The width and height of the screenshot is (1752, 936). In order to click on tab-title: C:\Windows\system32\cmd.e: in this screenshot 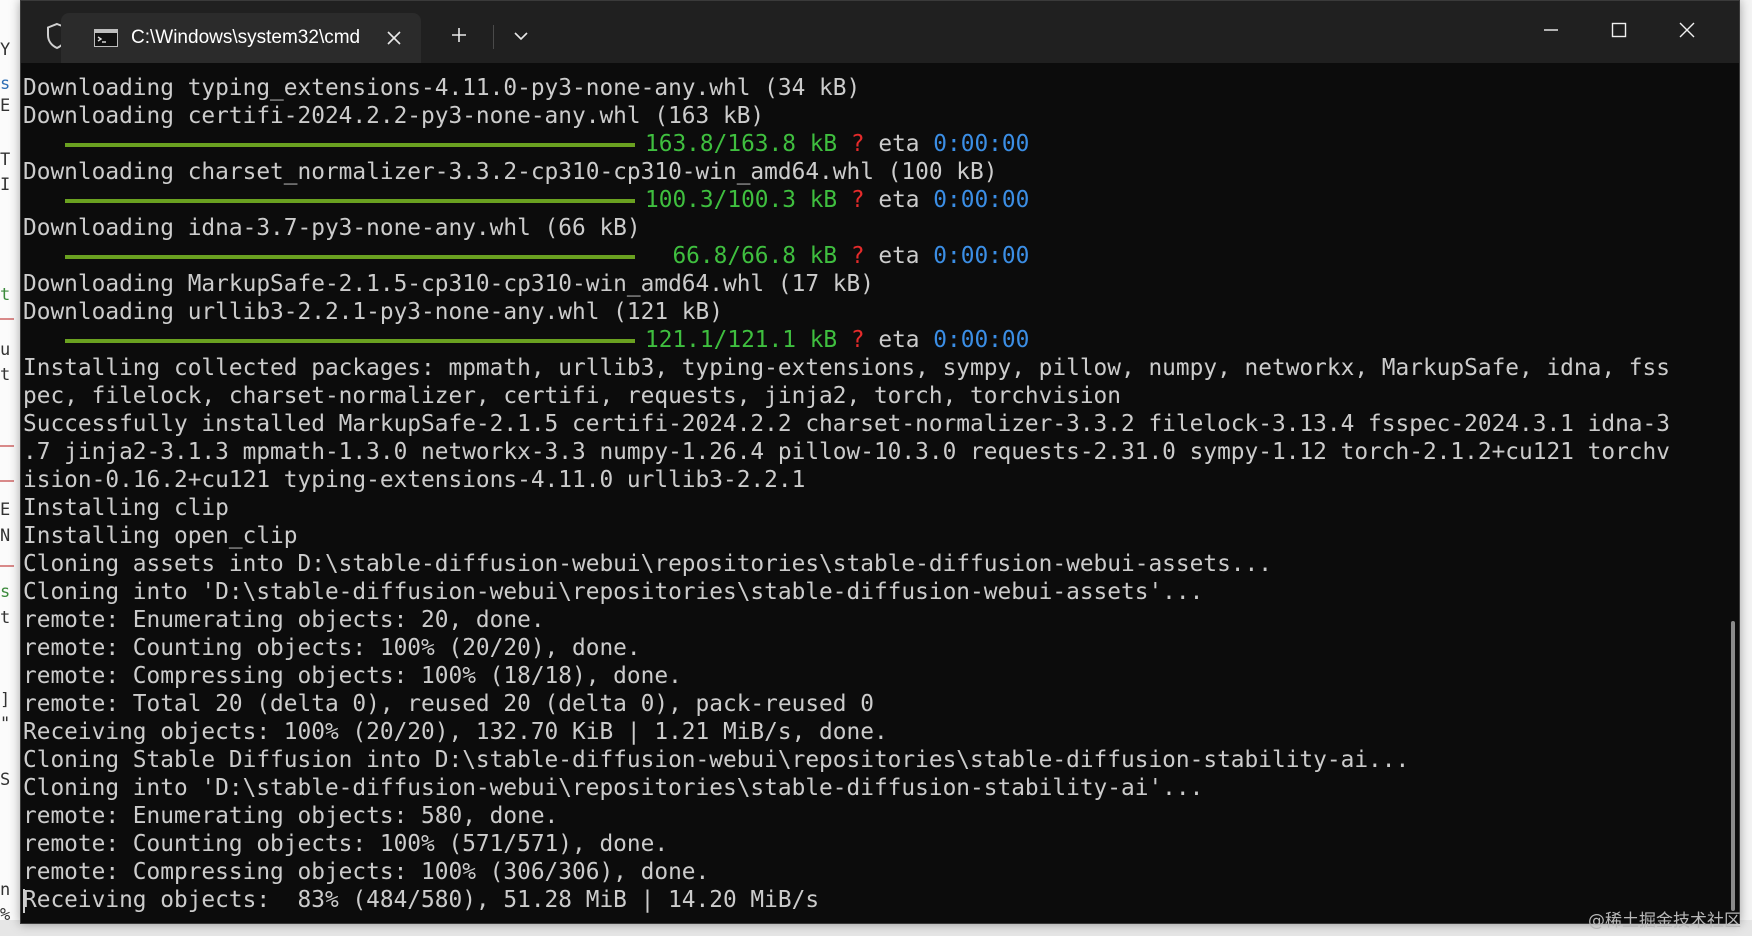, I will do `click(246, 37)`.